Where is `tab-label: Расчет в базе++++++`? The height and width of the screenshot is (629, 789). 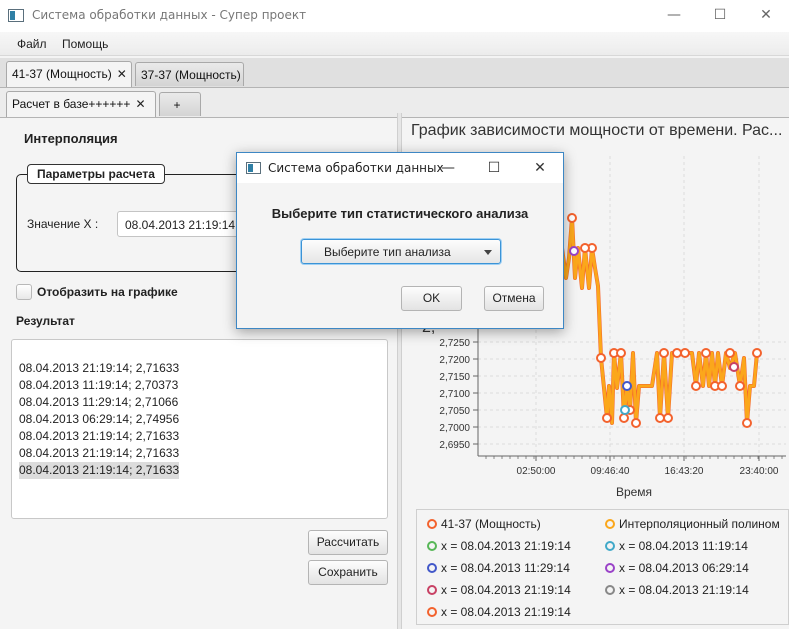
tab-label: Расчет в базе++++++ is located at coordinates (71, 104).